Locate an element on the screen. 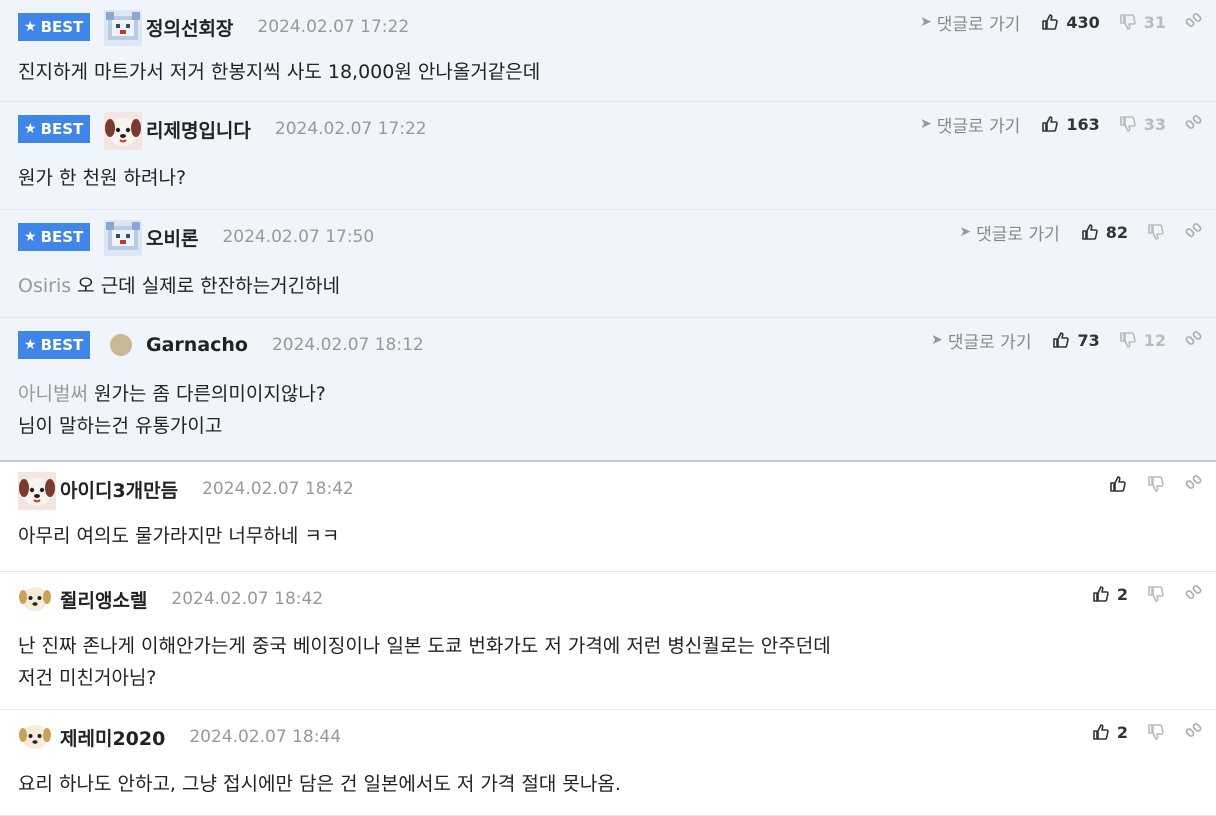 Image resolution: width=1216 pixels, height=816 pixels. comment-body: 아니벌써 원가는 좀 다른의미이지않나? 님이 말하는건 유통가이고 is located at coordinates (172, 410).